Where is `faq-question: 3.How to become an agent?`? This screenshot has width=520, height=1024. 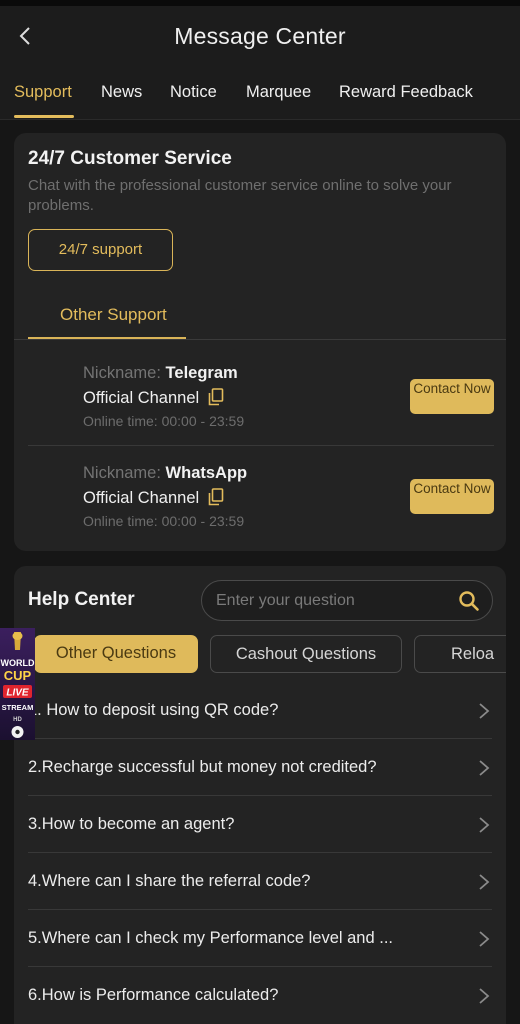 faq-question: 3.How to become an agent? is located at coordinates (131, 824).